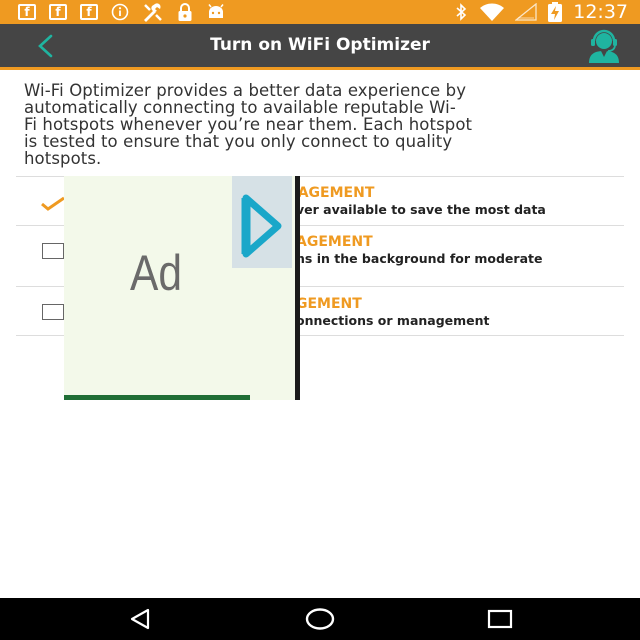  I want to click on checkmark-icon, so click(53, 203).